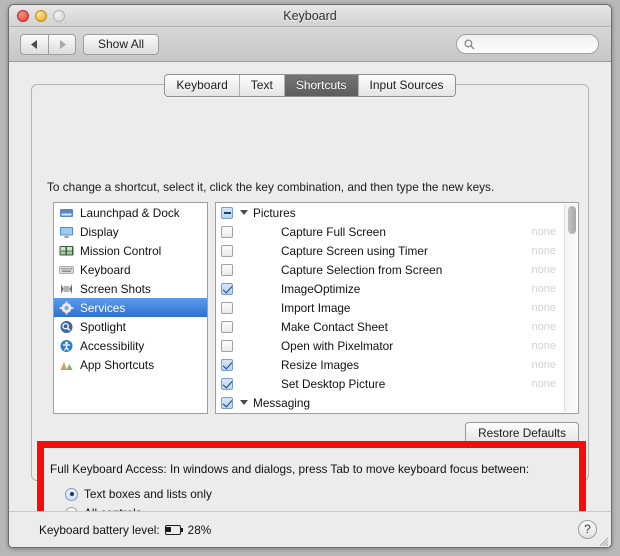 The image size is (620, 556). What do you see at coordinates (354, 250) in the screenshot?
I see `shortcut-label: Capture Screen using Timer` at bounding box center [354, 250].